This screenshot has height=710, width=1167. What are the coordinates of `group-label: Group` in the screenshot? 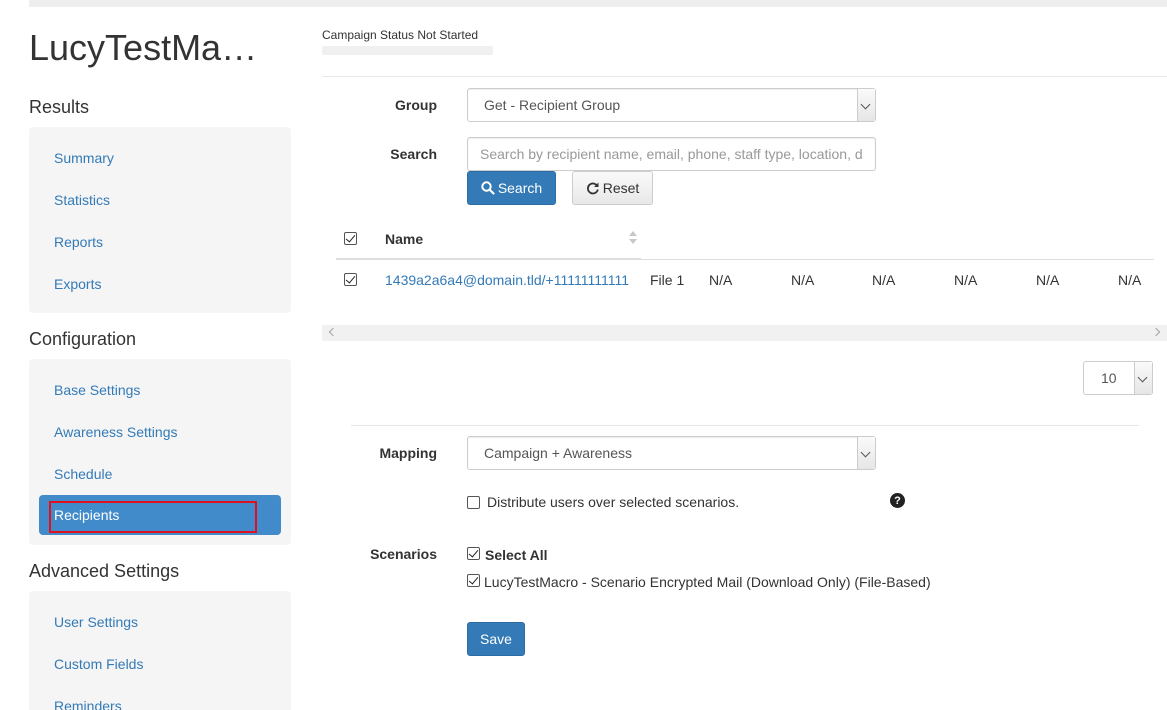 It's located at (416, 105).